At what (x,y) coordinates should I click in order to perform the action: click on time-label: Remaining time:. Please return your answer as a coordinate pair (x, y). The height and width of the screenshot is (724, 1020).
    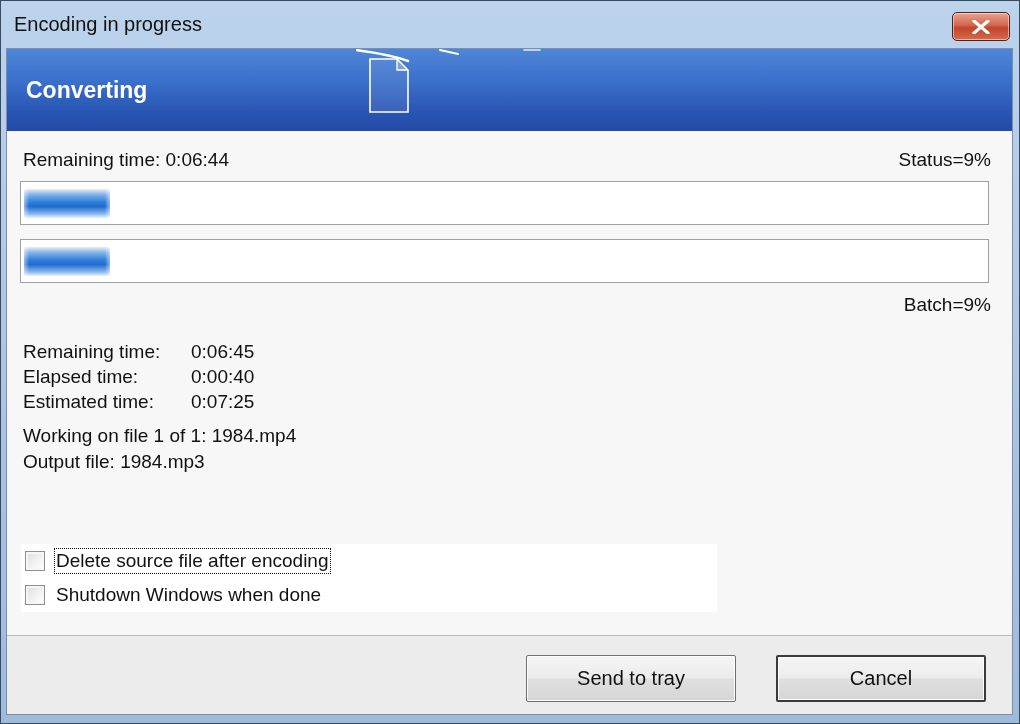
    Looking at the image, I should click on (92, 351).